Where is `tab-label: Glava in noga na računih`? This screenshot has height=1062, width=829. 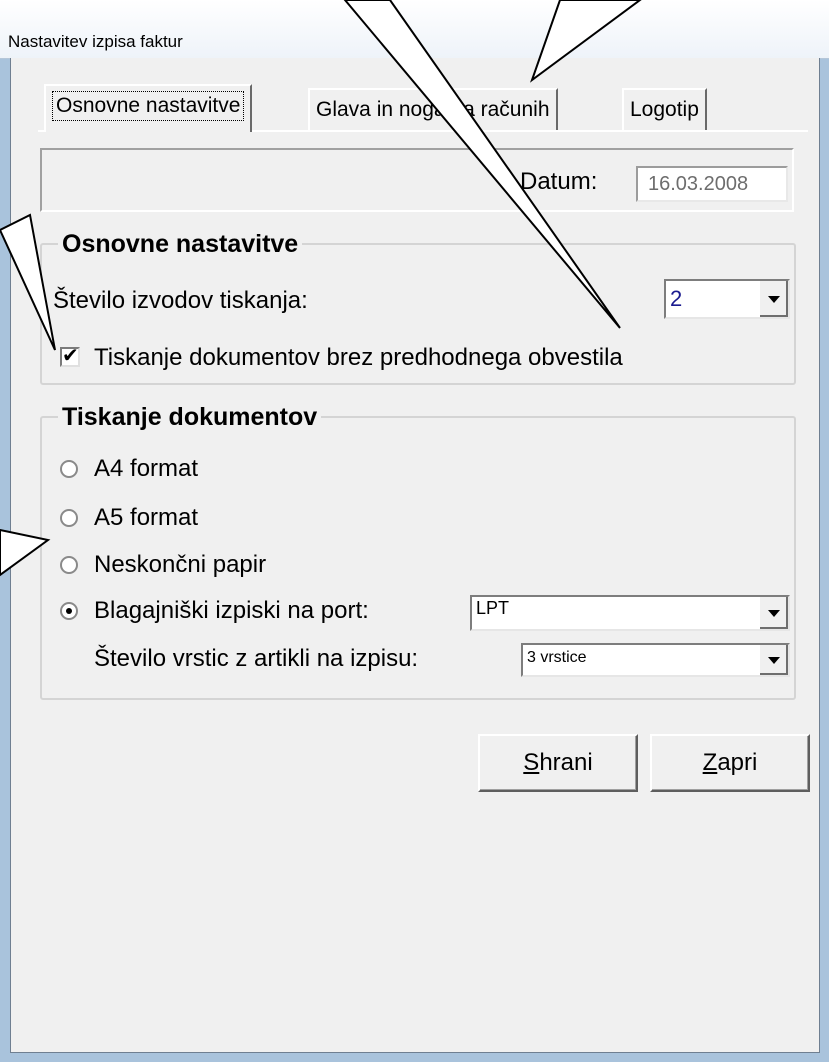 tab-label: Glava in noga na računih is located at coordinates (433, 109).